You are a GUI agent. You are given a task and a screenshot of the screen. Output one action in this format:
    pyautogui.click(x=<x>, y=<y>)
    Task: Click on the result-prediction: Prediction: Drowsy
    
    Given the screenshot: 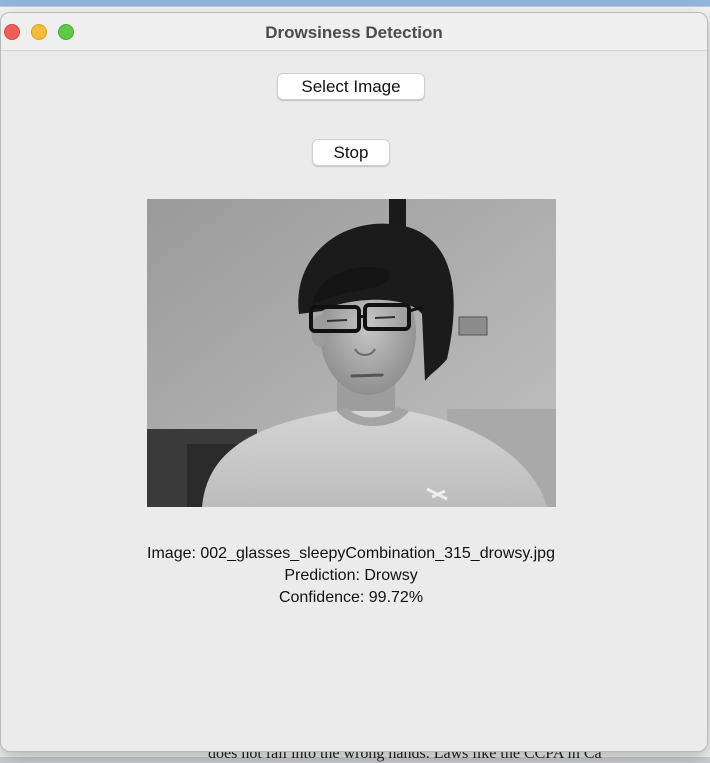 What is the action you would take?
    pyautogui.click(x=351, y=575)
    